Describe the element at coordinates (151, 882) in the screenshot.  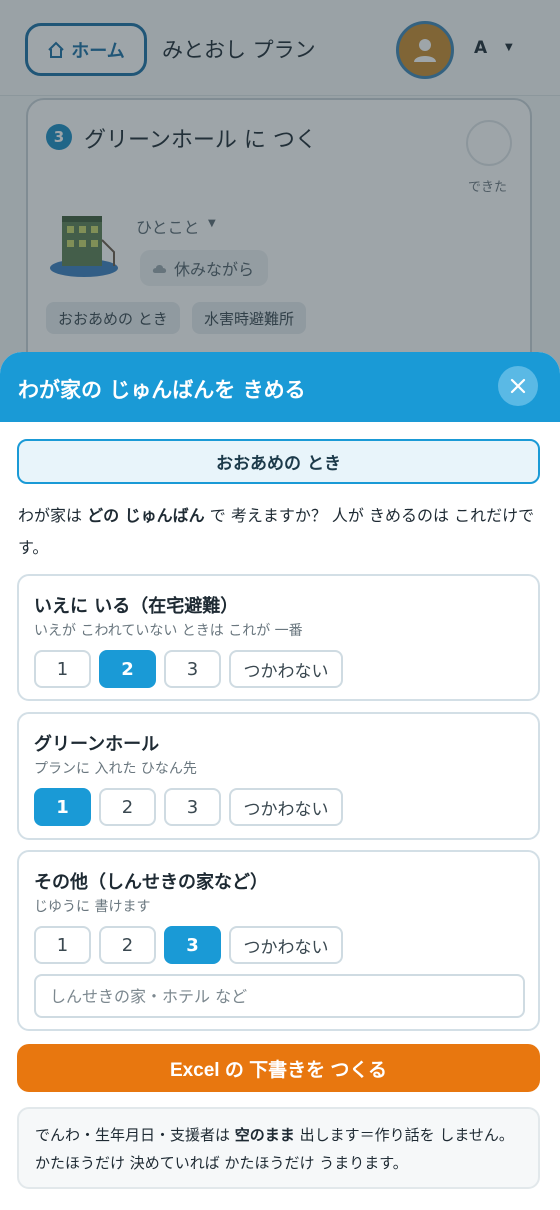
I see `option-title: その他（しんせきの家など）` at that location.